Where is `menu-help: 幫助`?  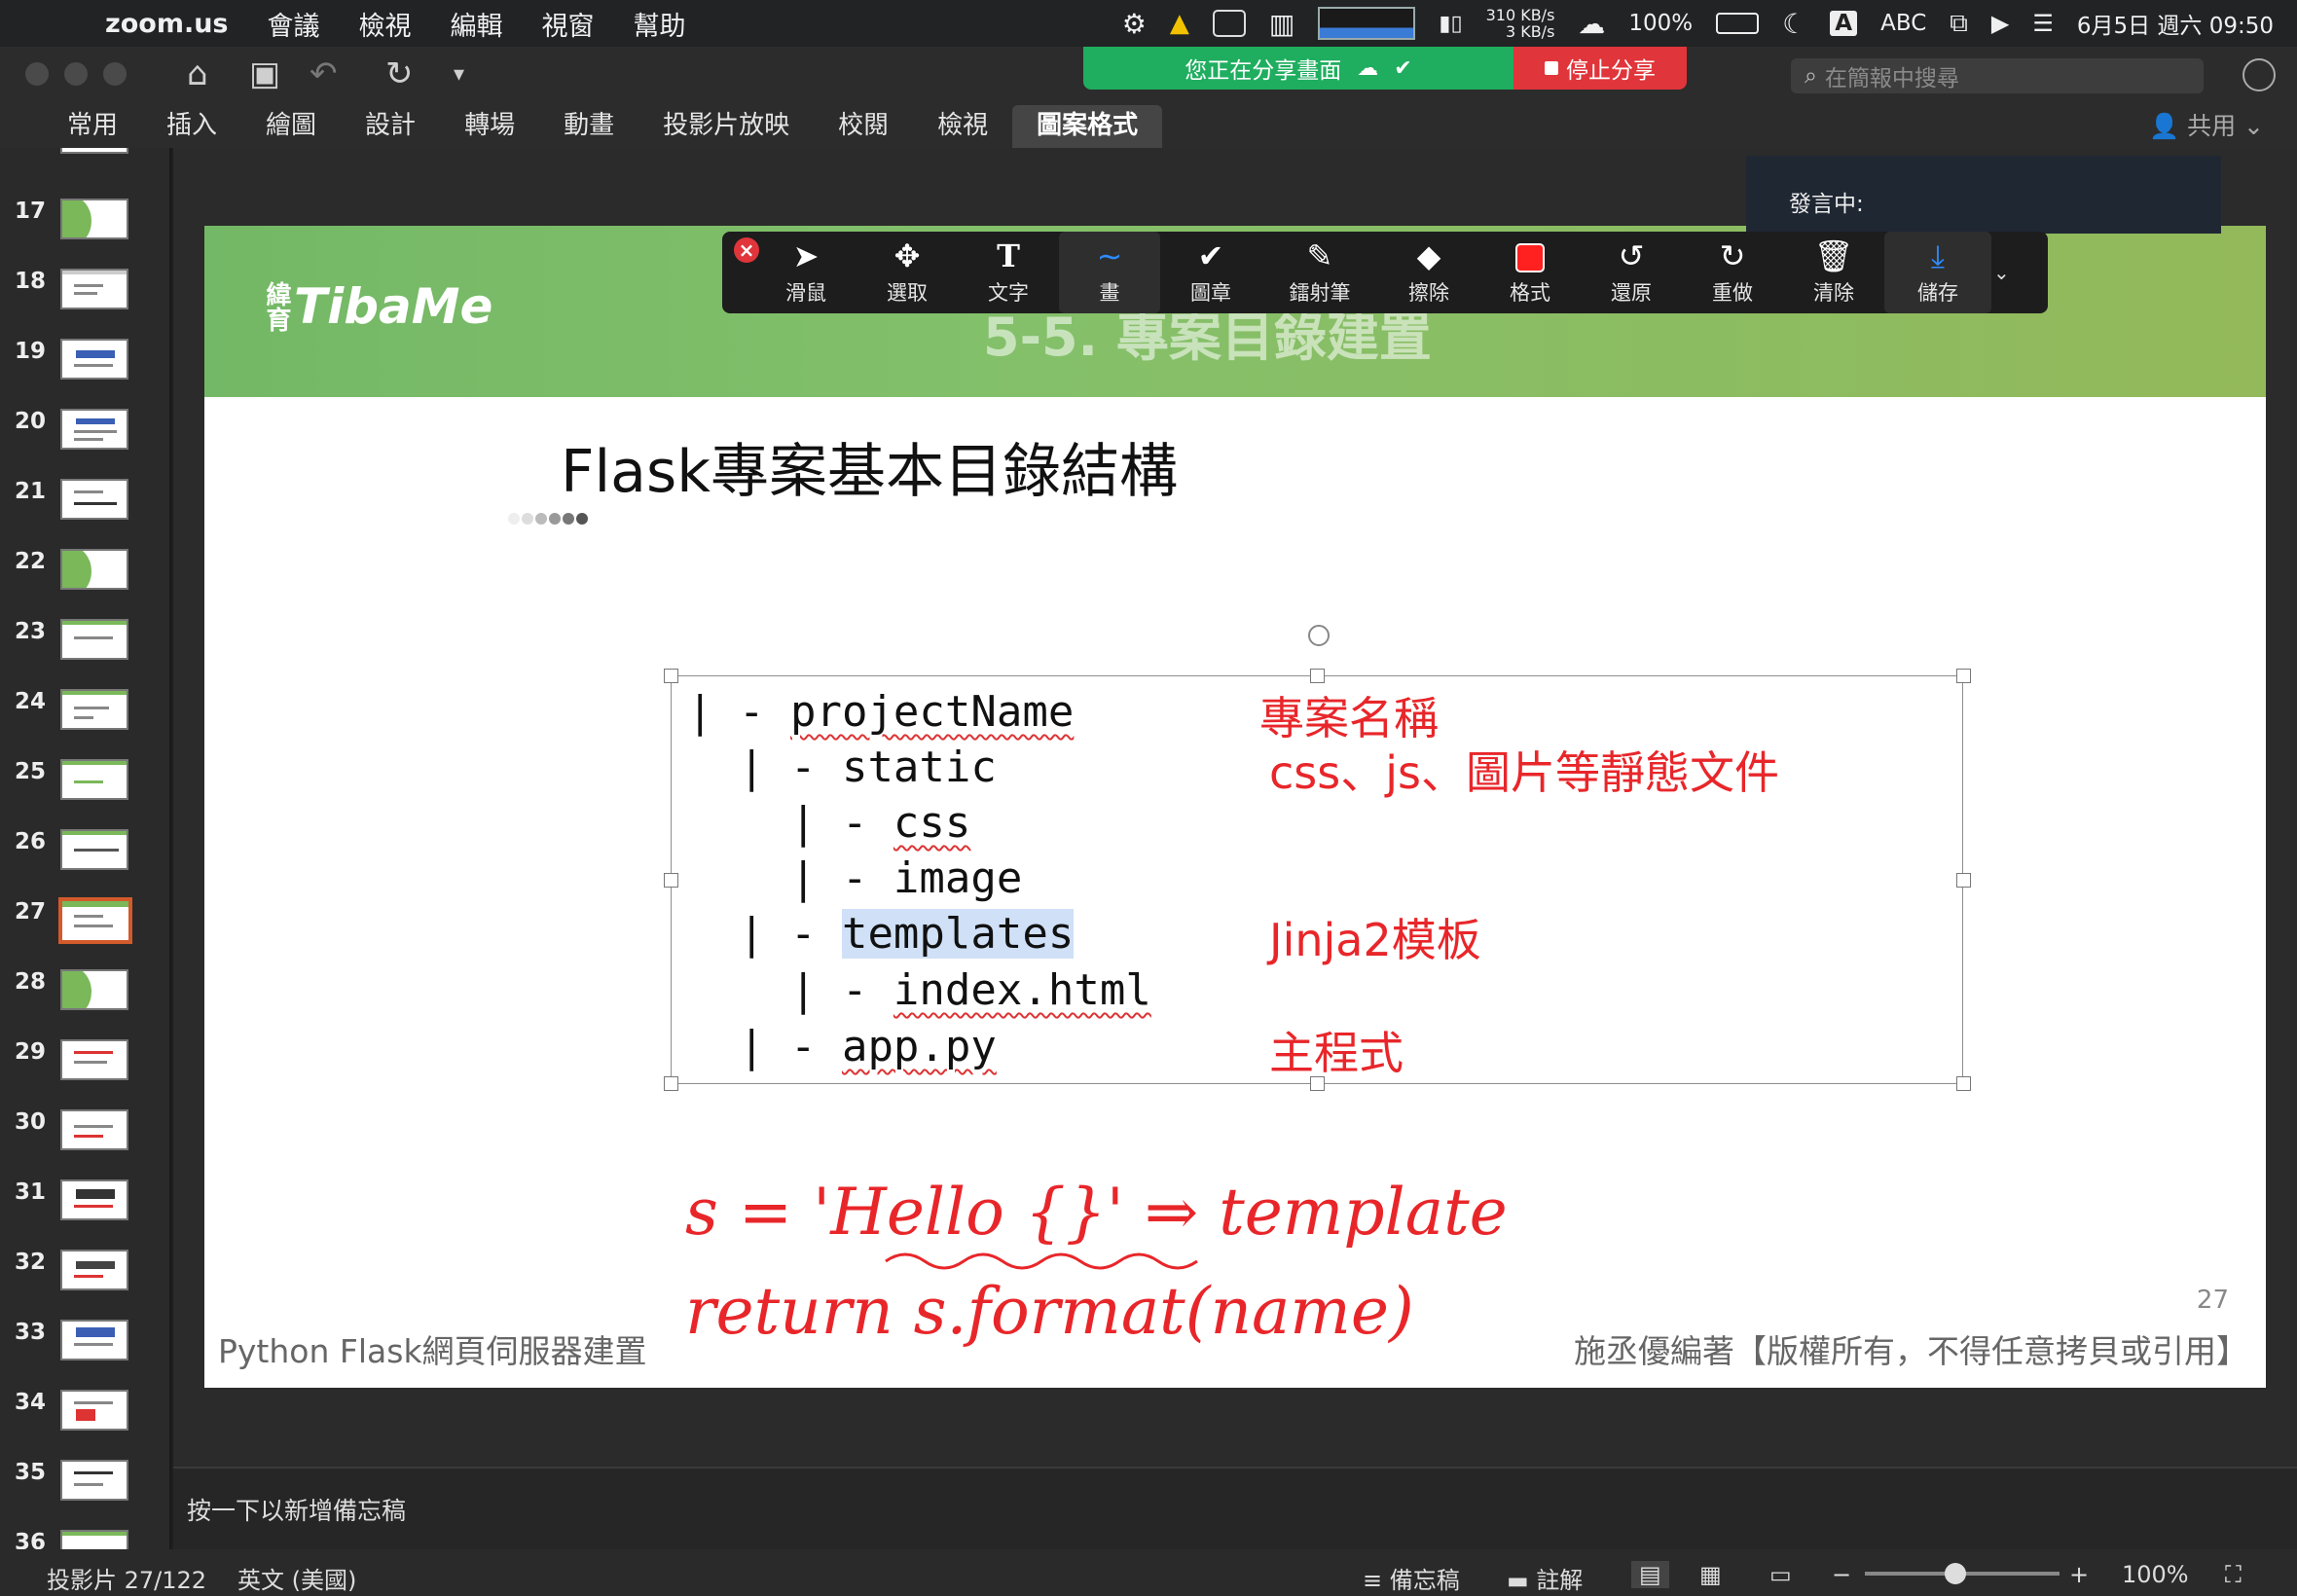 menu-help: 幫助 is located at coordinates (660, 24).